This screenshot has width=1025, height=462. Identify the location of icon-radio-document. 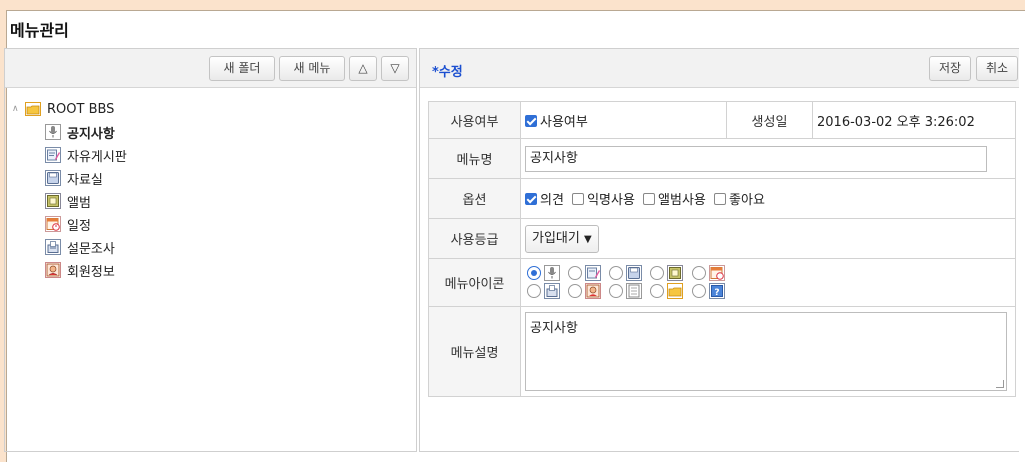
(616, 291).